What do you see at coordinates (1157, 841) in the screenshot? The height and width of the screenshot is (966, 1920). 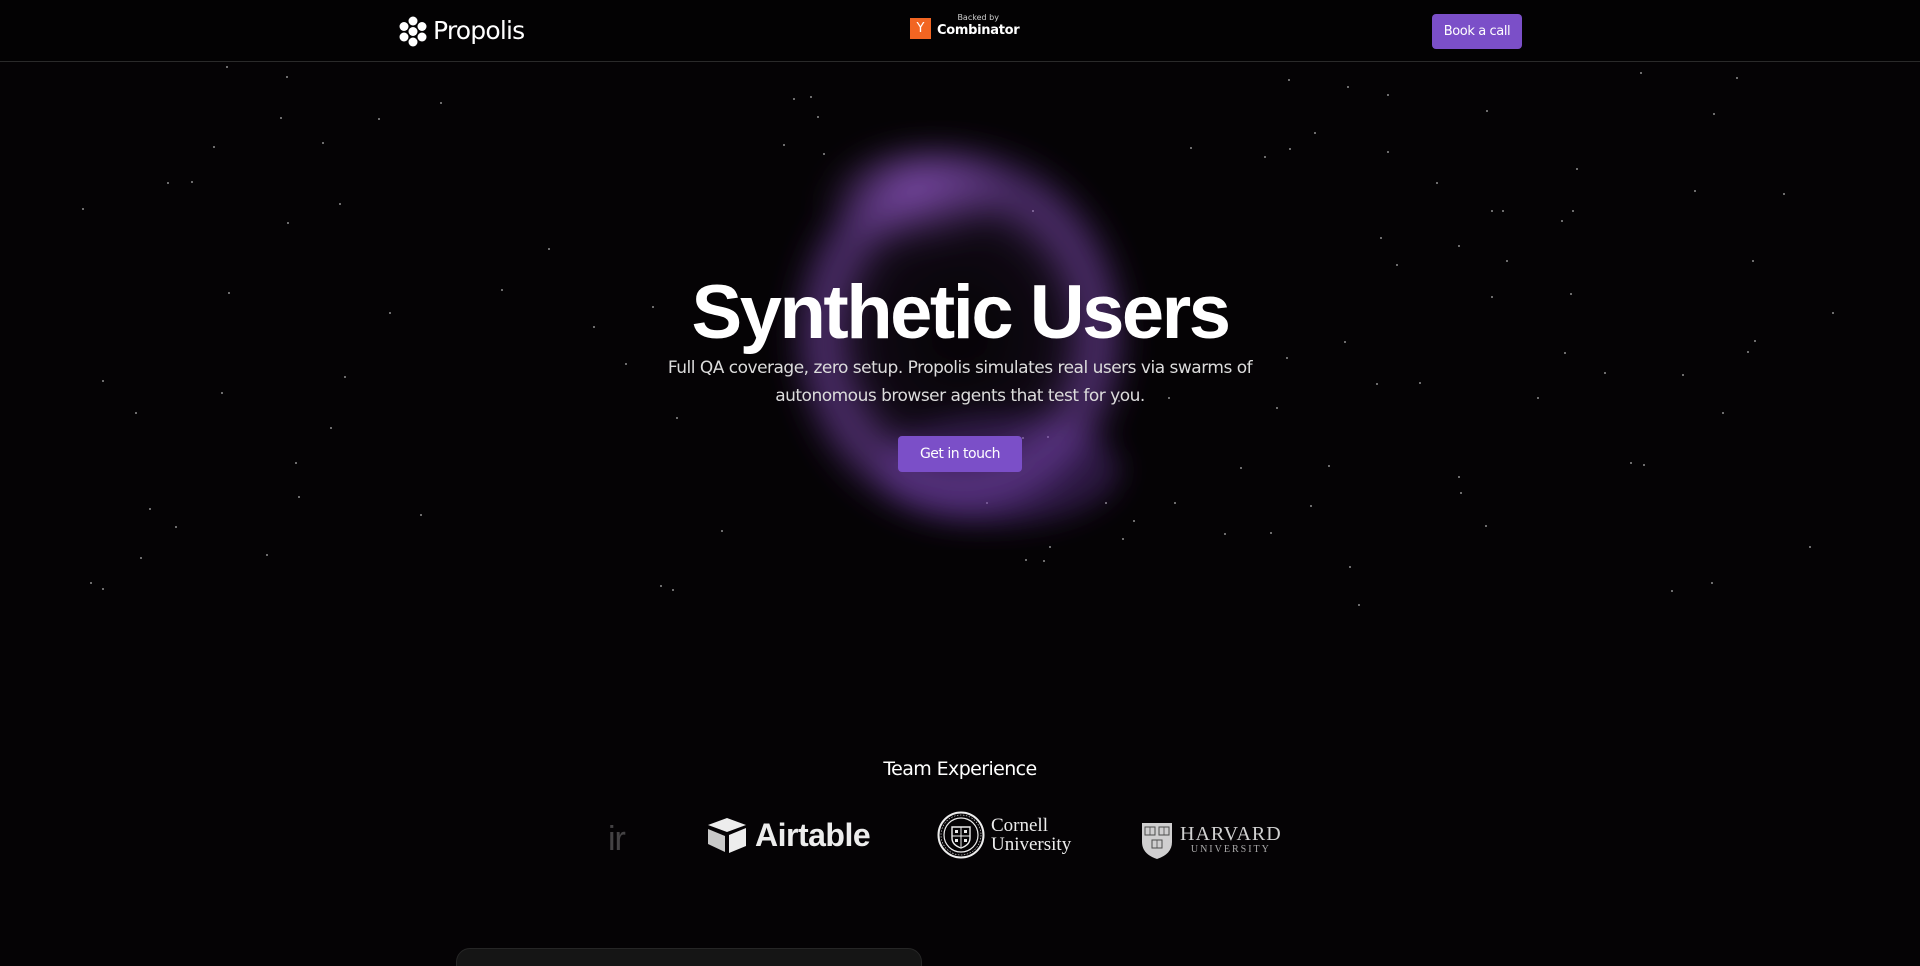 I see `harvard-shield-icon` at bounding box center [1157, 841].